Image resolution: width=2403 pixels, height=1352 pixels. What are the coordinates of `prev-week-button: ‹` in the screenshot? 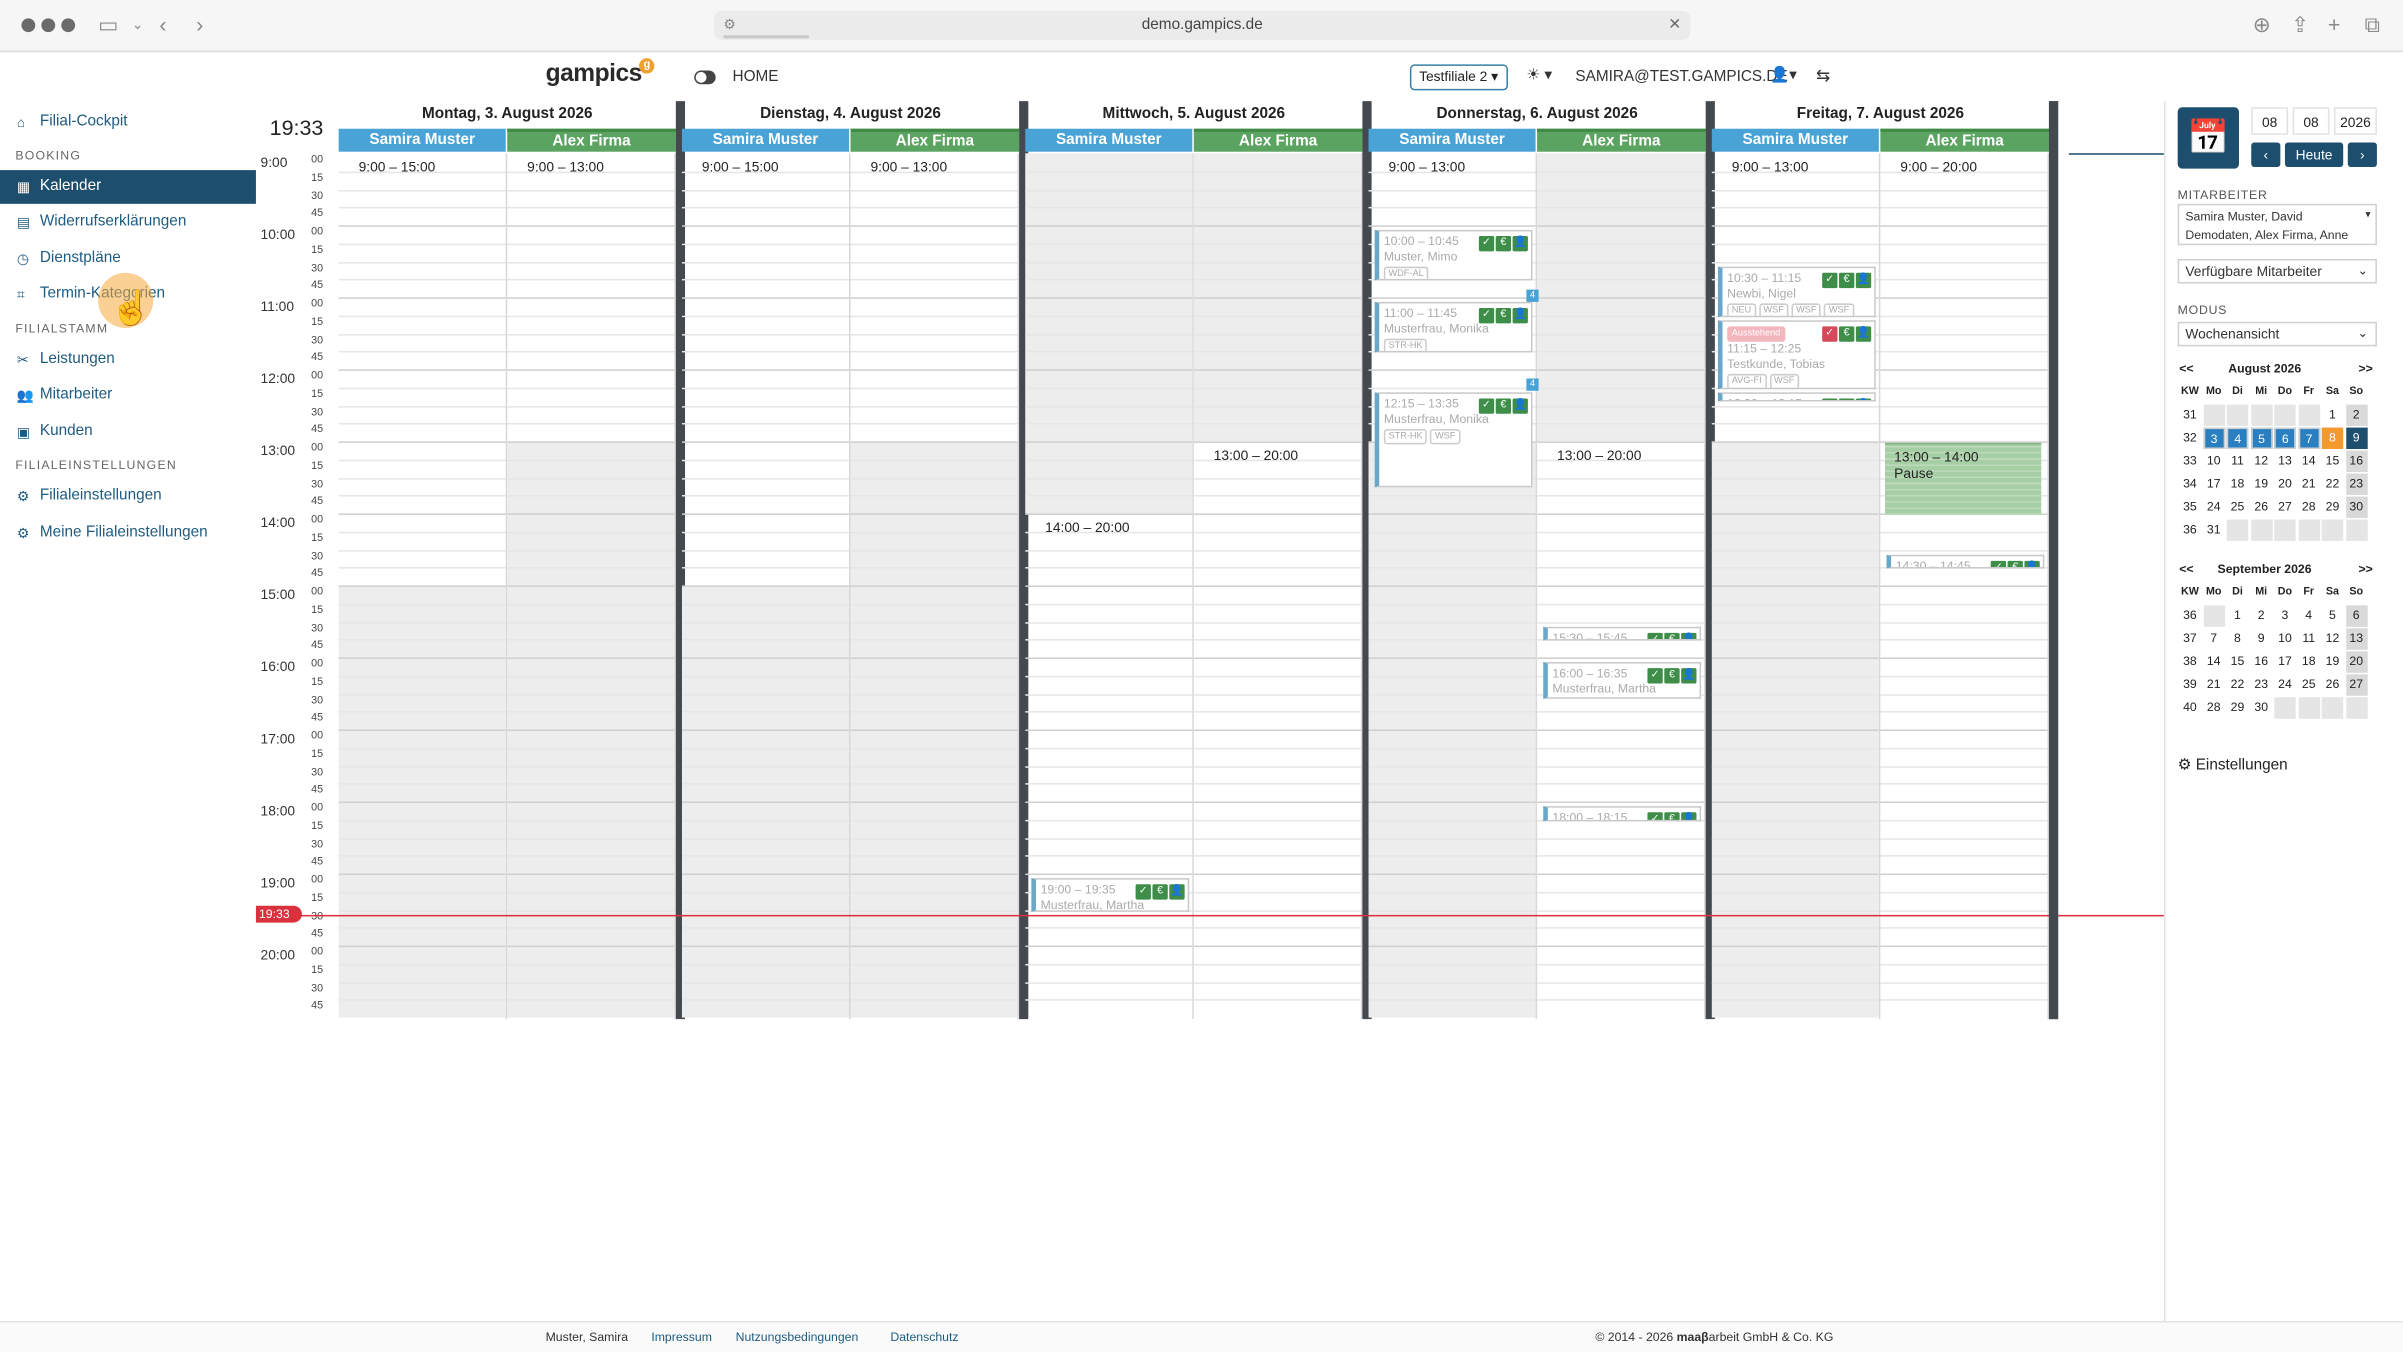 It's located at (2266, 155).